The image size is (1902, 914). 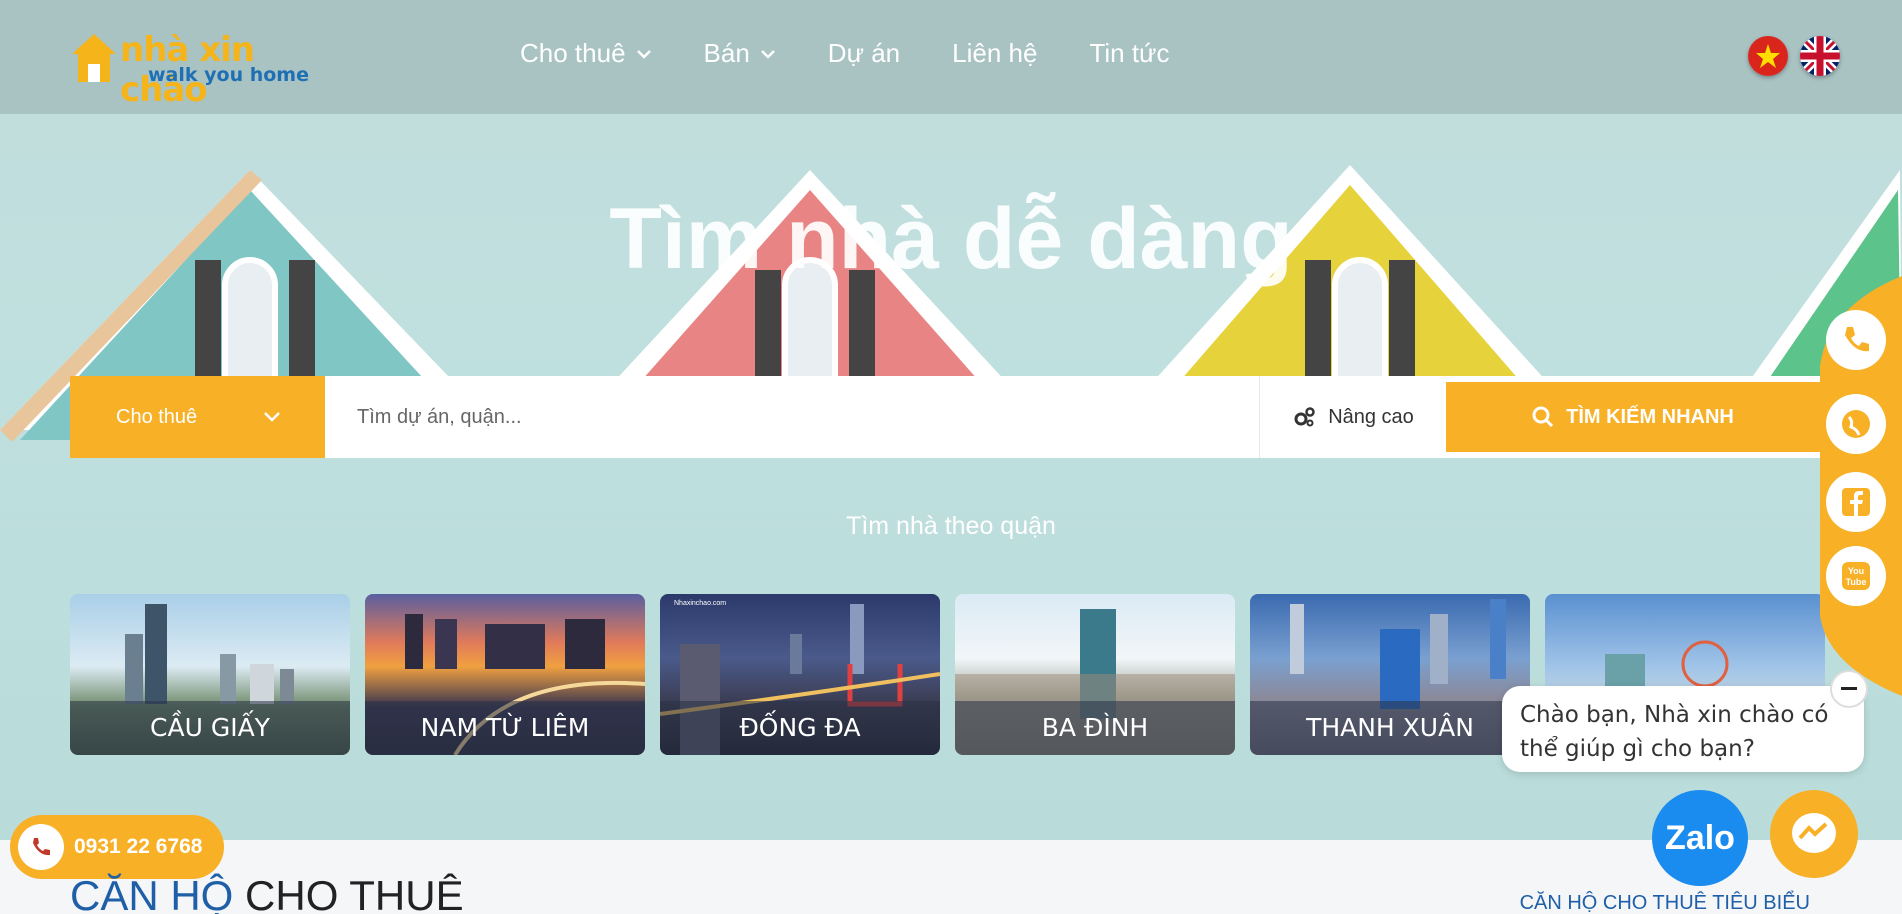 I want to click on youtube-button: You Tube, so click(x=1856, y=576).